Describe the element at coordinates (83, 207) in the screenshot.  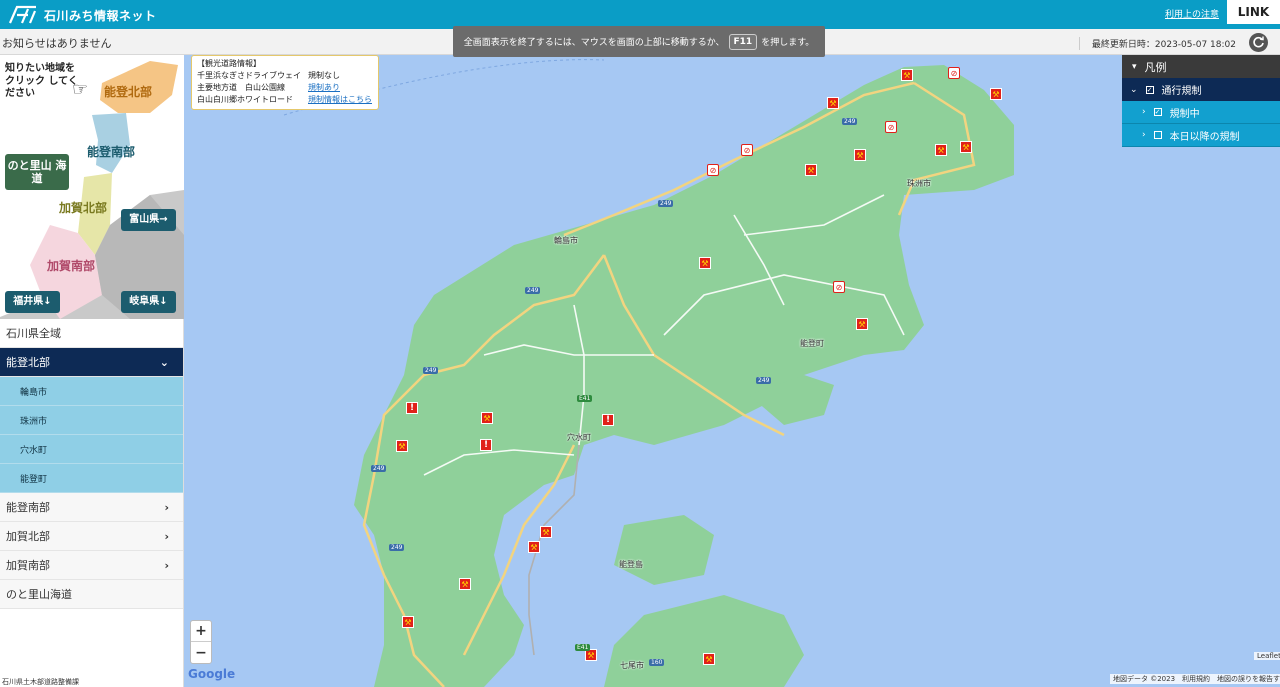
I see `label-kaga-north: 加賀北部` at that location.